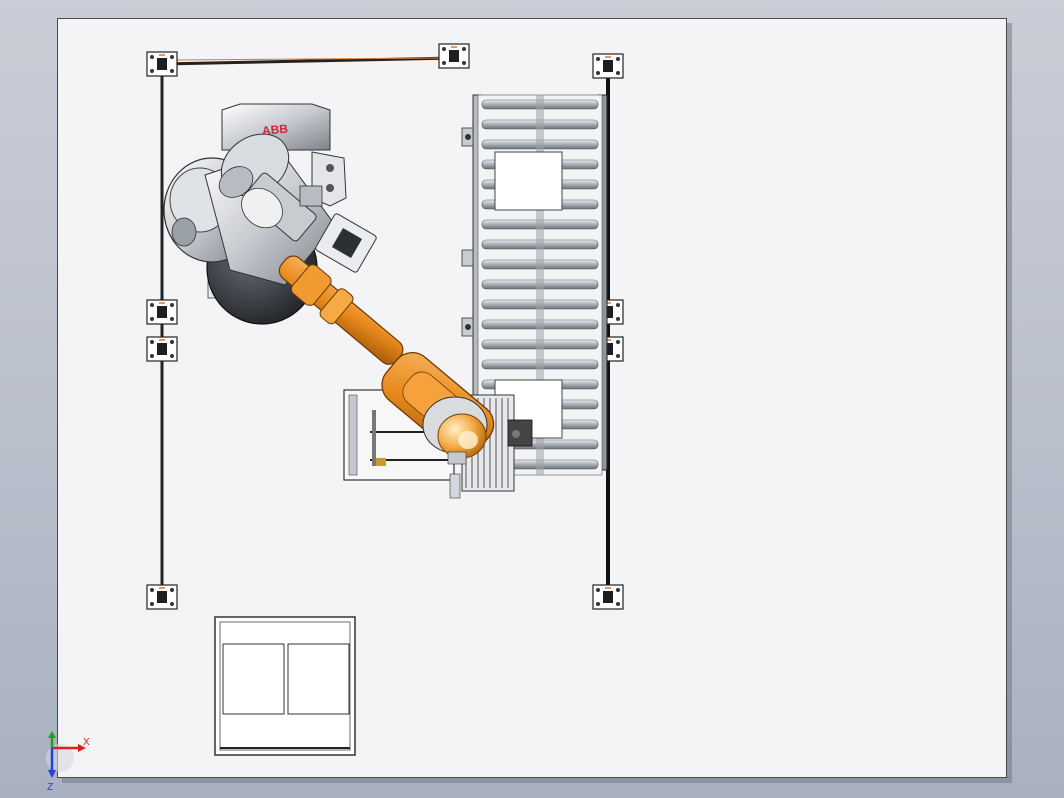  Describe the element at coordinates (86, 742) in the screenshot. I see `x-axis-label: X` at that location.